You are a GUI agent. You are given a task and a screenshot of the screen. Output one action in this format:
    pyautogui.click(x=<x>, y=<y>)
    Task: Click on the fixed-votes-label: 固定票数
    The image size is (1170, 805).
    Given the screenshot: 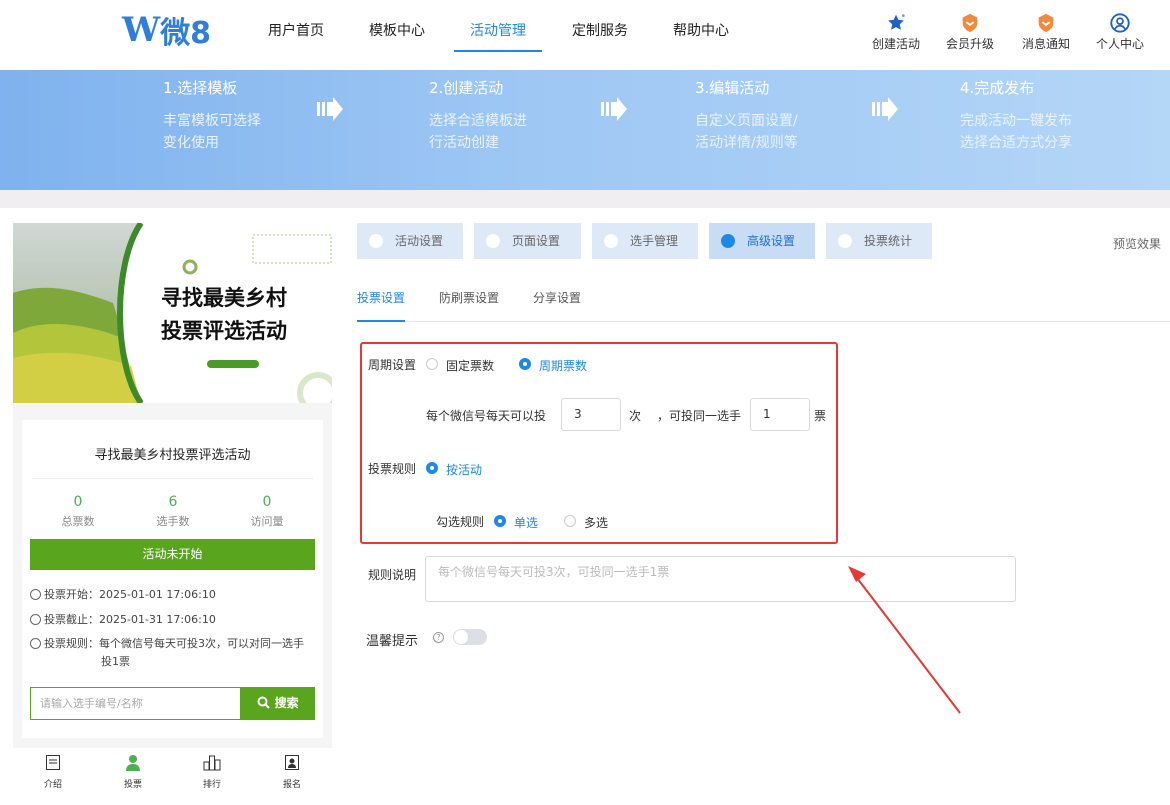 What is the action you would take?
    pyautogui.click(x=470, y=365)
    